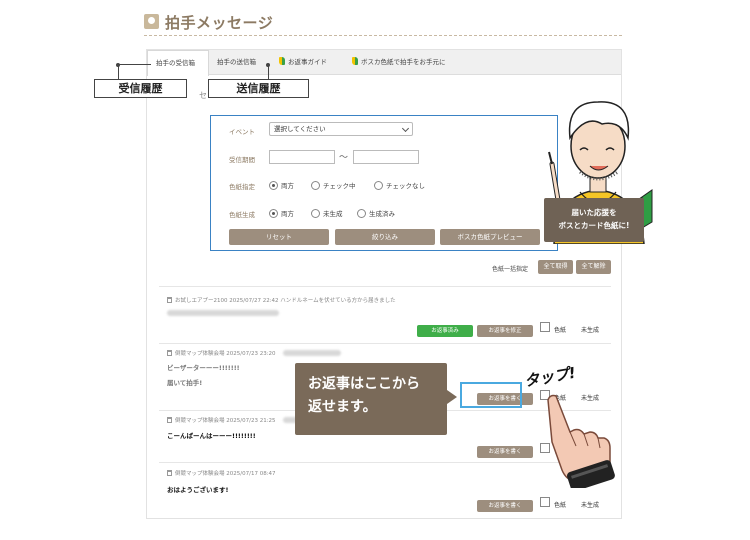  I want to click on period-start-input, so click(302, 157).